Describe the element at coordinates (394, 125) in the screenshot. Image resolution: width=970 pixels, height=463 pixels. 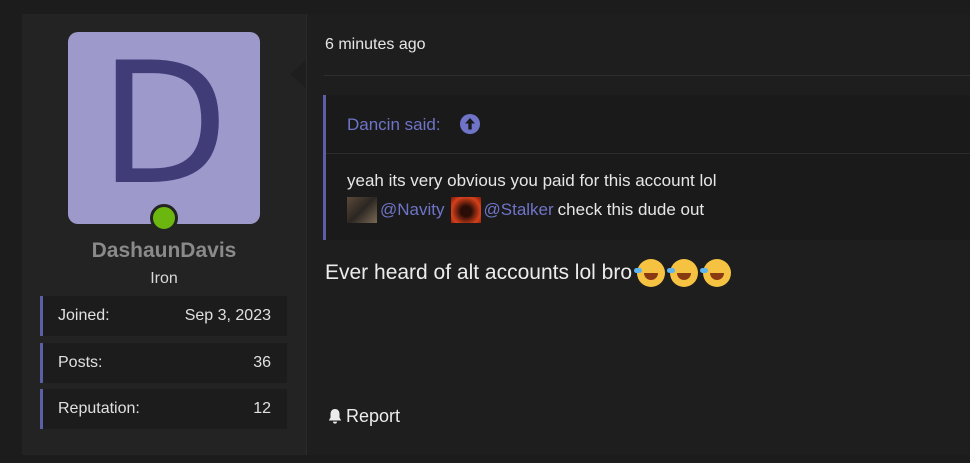
I see `quote-author: Dancin said:` at that location.